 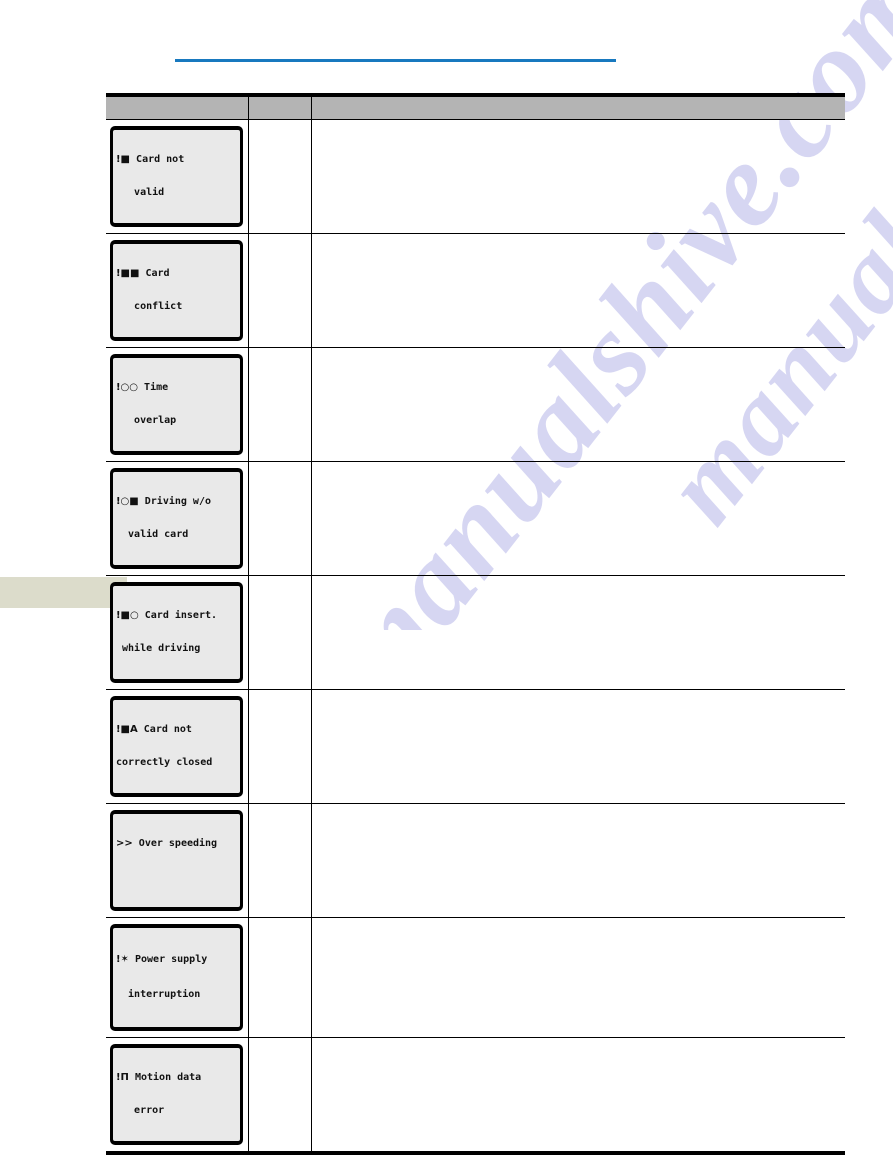 What do you see at coordinates (146, 420) in the screenshot?
I see `lcd-line-2: overlap` at bounding box center [146, 420].